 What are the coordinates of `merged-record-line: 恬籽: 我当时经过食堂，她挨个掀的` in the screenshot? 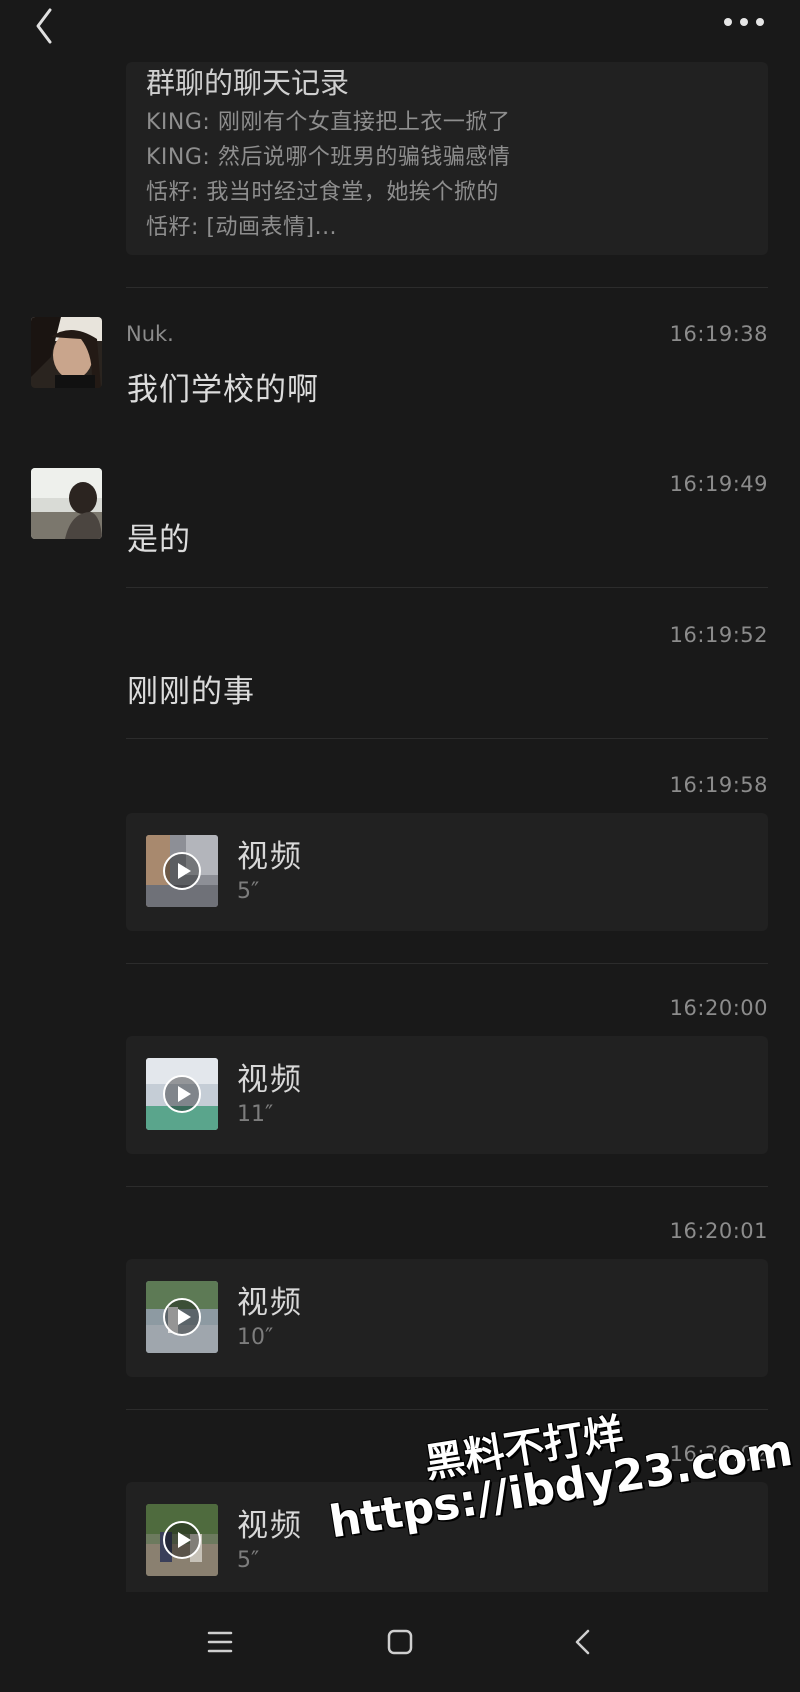 It's located at (322, 192).